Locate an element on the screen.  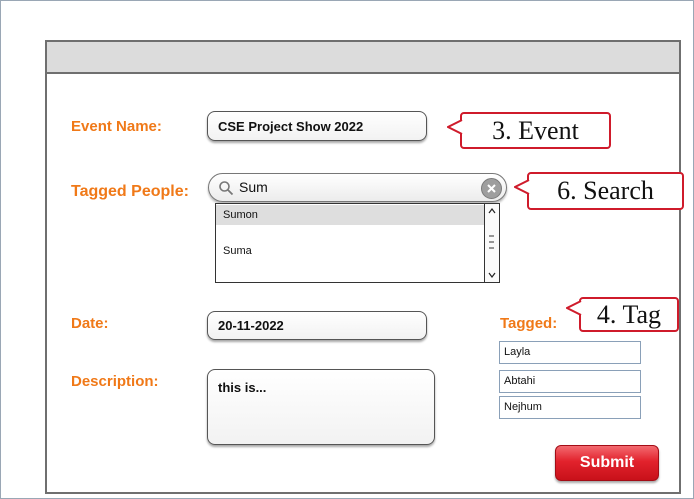
chevron-up-icon is located at coordinates (492, 211).